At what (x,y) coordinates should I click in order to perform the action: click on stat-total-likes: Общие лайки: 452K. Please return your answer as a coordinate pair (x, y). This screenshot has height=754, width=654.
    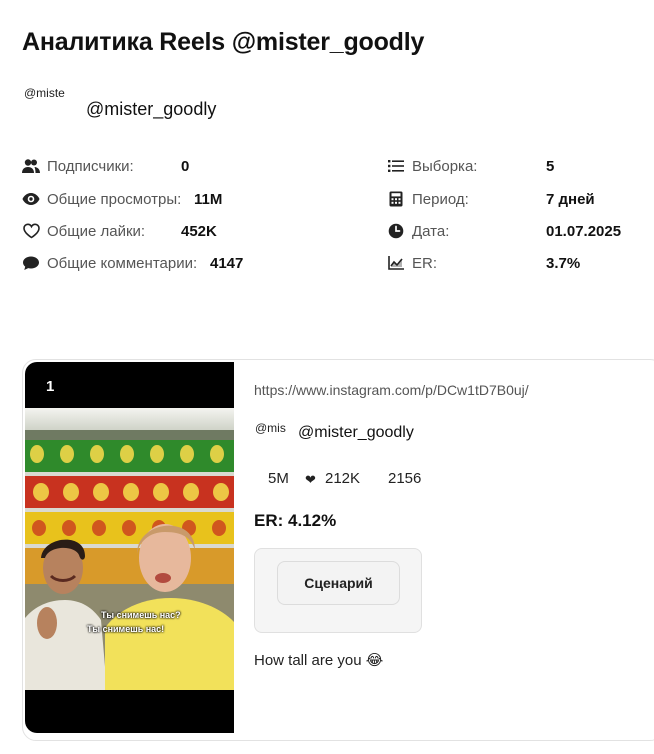
    Looking at the image, I should click on (187, 231).